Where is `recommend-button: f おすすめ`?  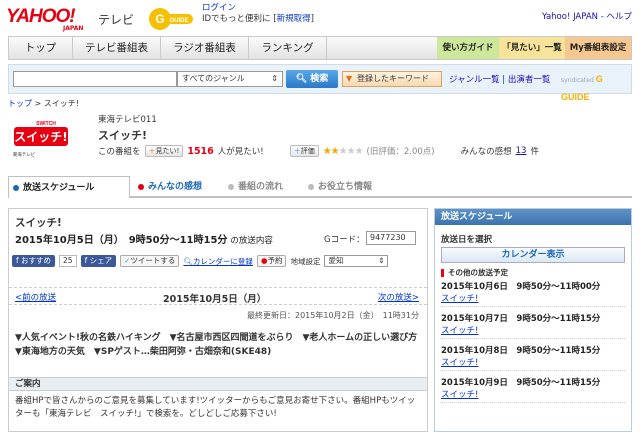 recommend-button: f おすすめ is located at coordinates (34, 261).